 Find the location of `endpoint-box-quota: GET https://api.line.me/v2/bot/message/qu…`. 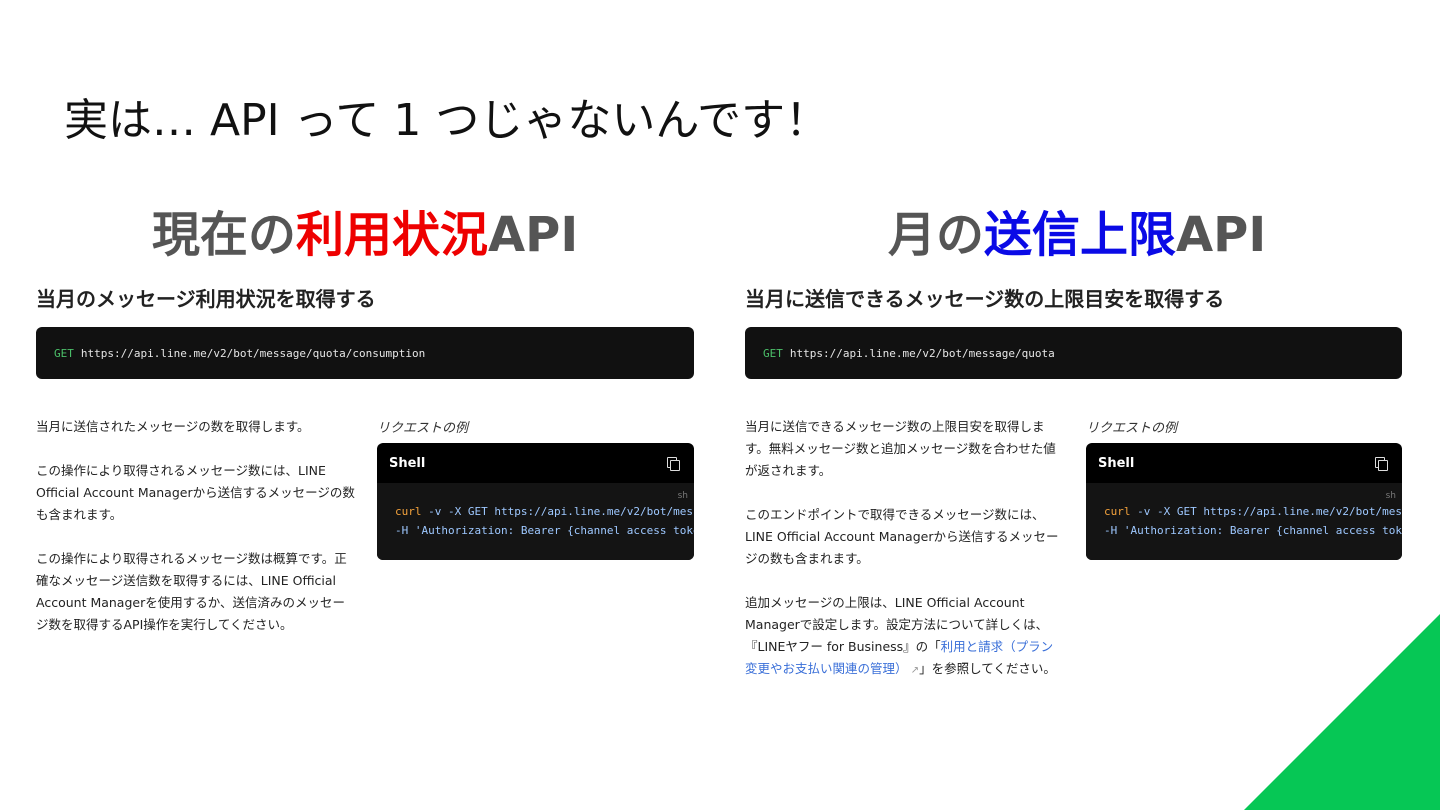

endpoint-box-quota: GET https://api.line.me/v2/bot/message/qu… is located at coordinates (1073, 353).